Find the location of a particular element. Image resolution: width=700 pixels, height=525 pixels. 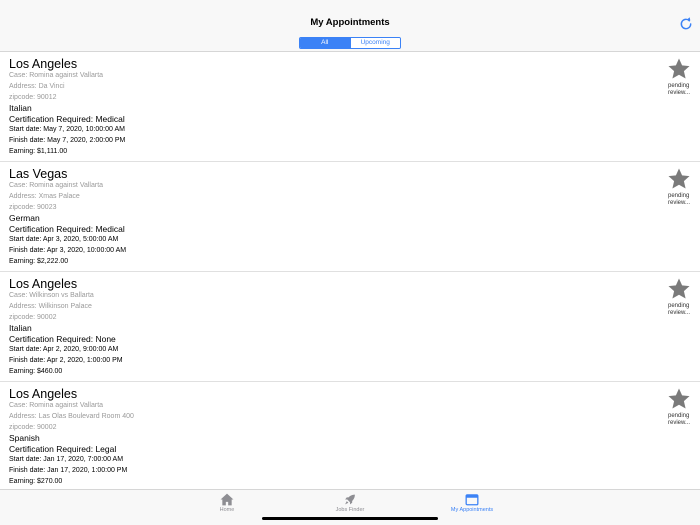

appointment-certification: Certification Required: Legal is located at coordinates (63, 449).